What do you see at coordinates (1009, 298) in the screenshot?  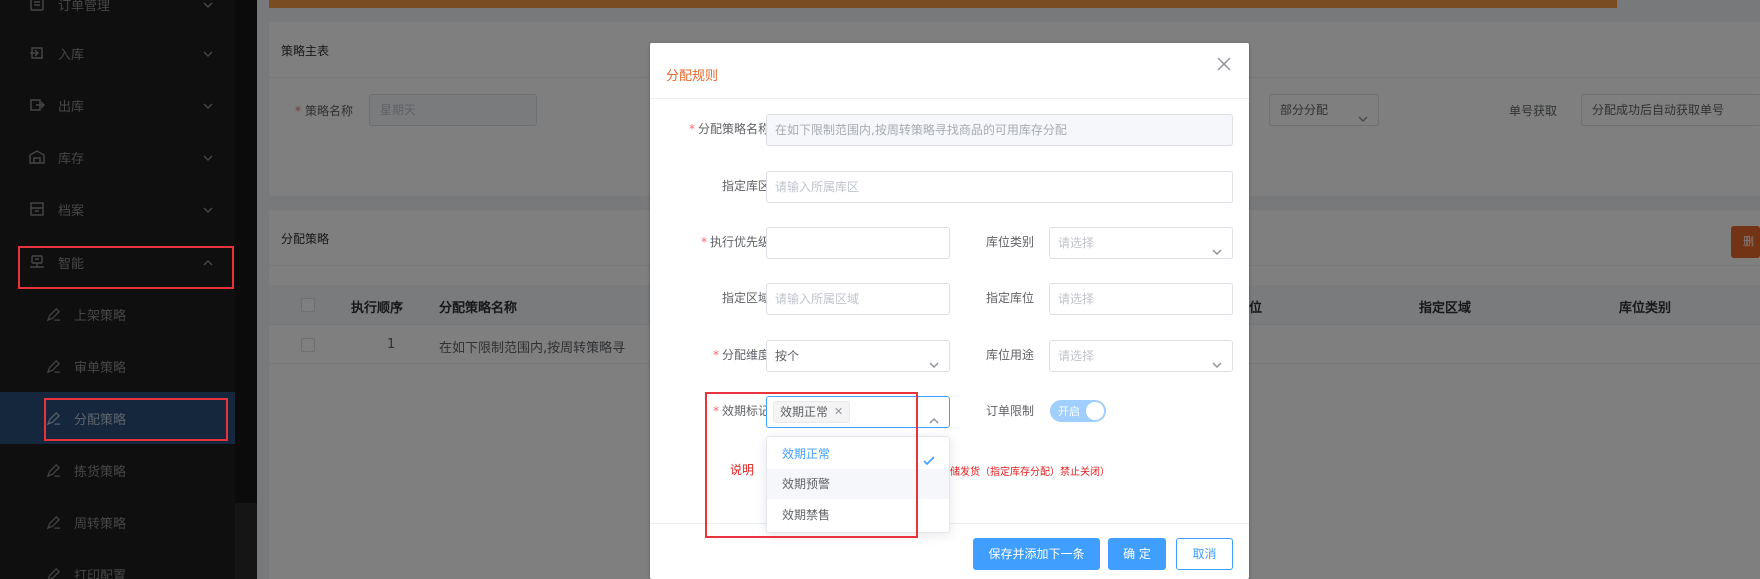 I see `location-label: 指定库位` at bounding box center [1009, 298].